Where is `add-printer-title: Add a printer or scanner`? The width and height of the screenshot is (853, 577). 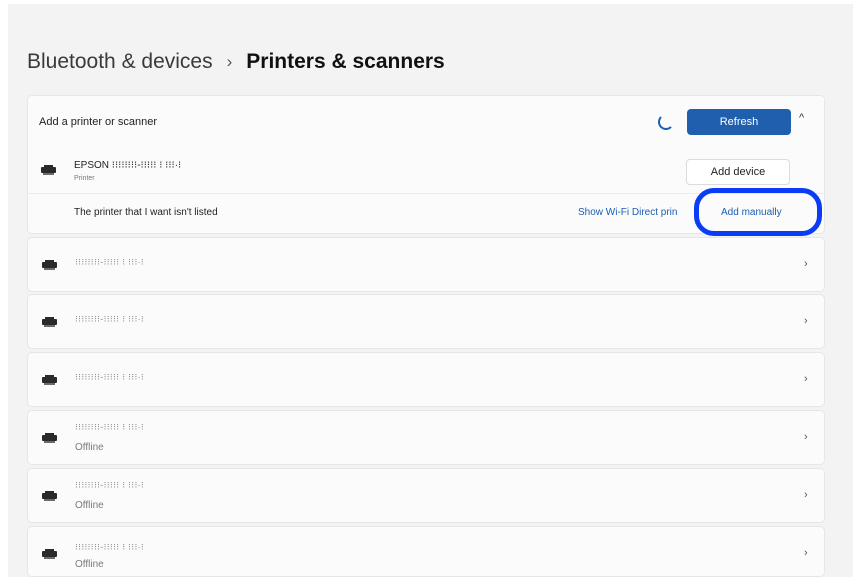 add-printer-title: Add a printer or scanner is located at coordinates (98, 122).